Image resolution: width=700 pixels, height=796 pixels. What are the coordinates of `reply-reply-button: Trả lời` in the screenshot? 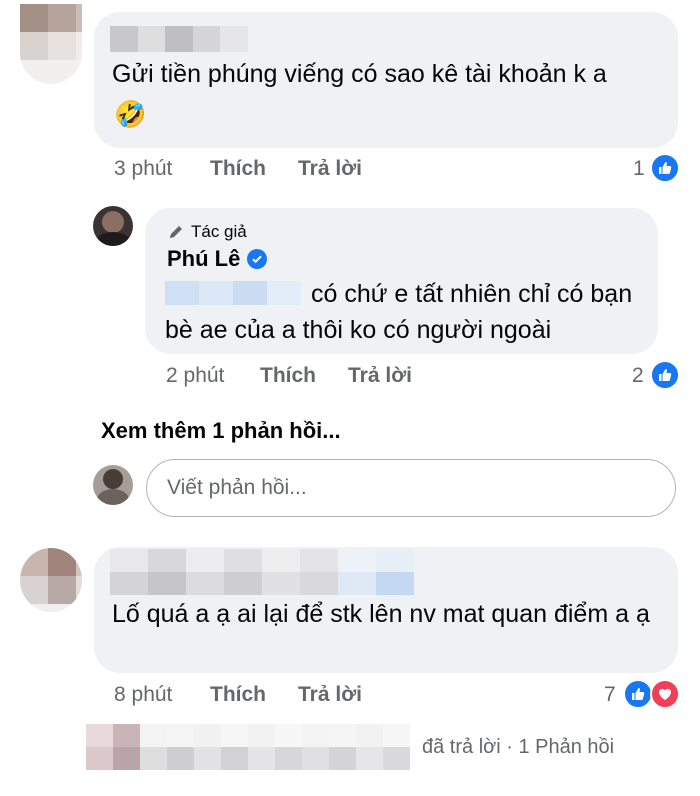 It's located at (380, 376).